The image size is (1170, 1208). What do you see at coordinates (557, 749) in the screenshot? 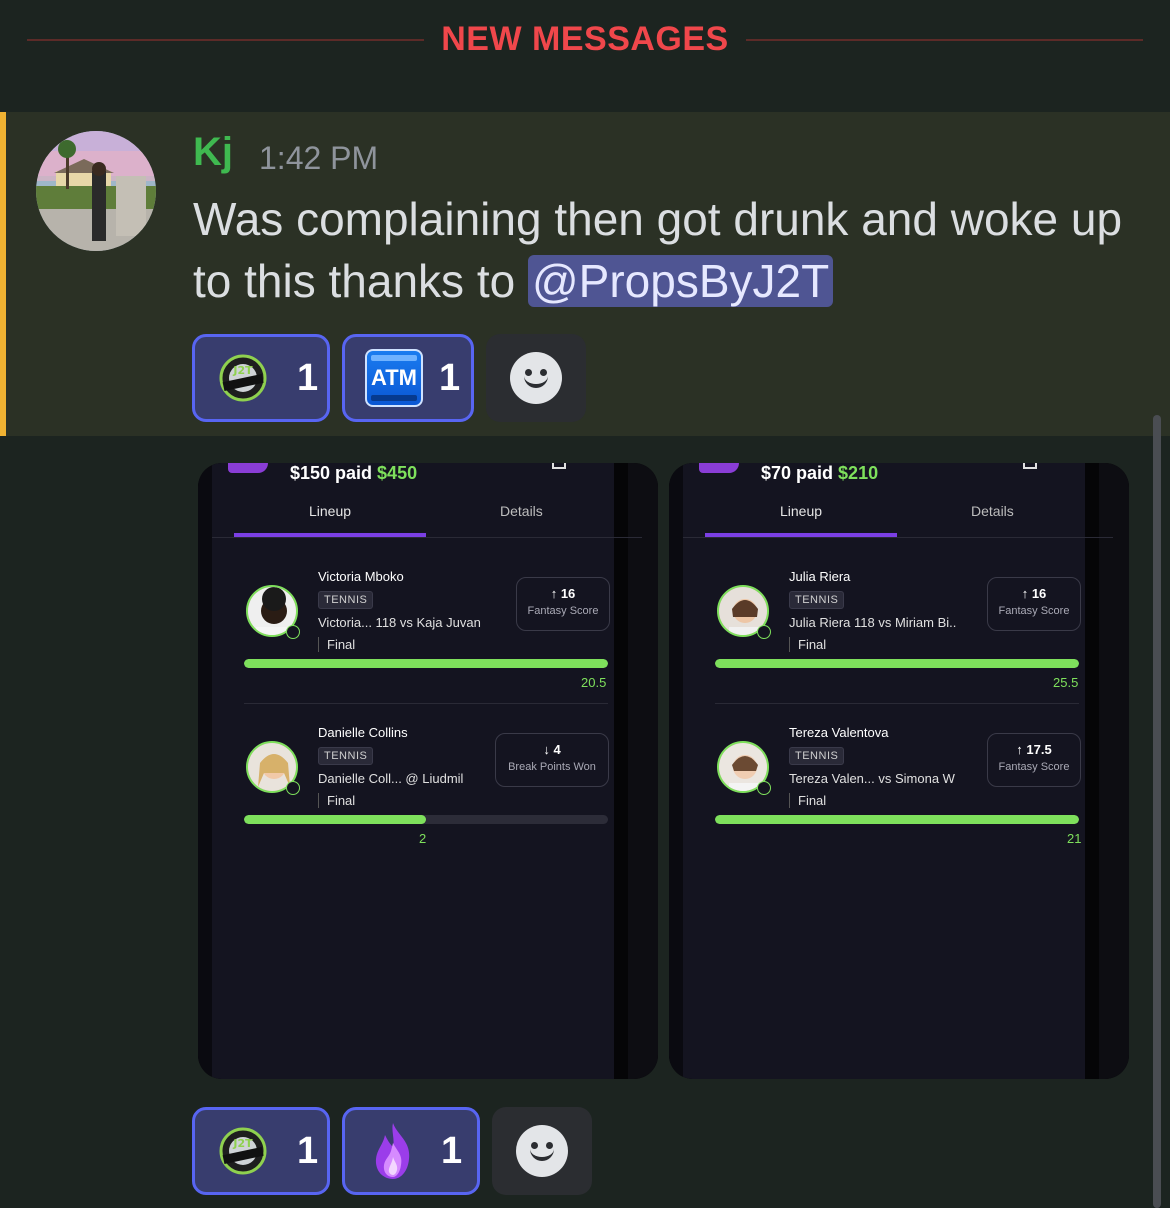
I see `projection-number: 4` at bounding box center [557, 749].